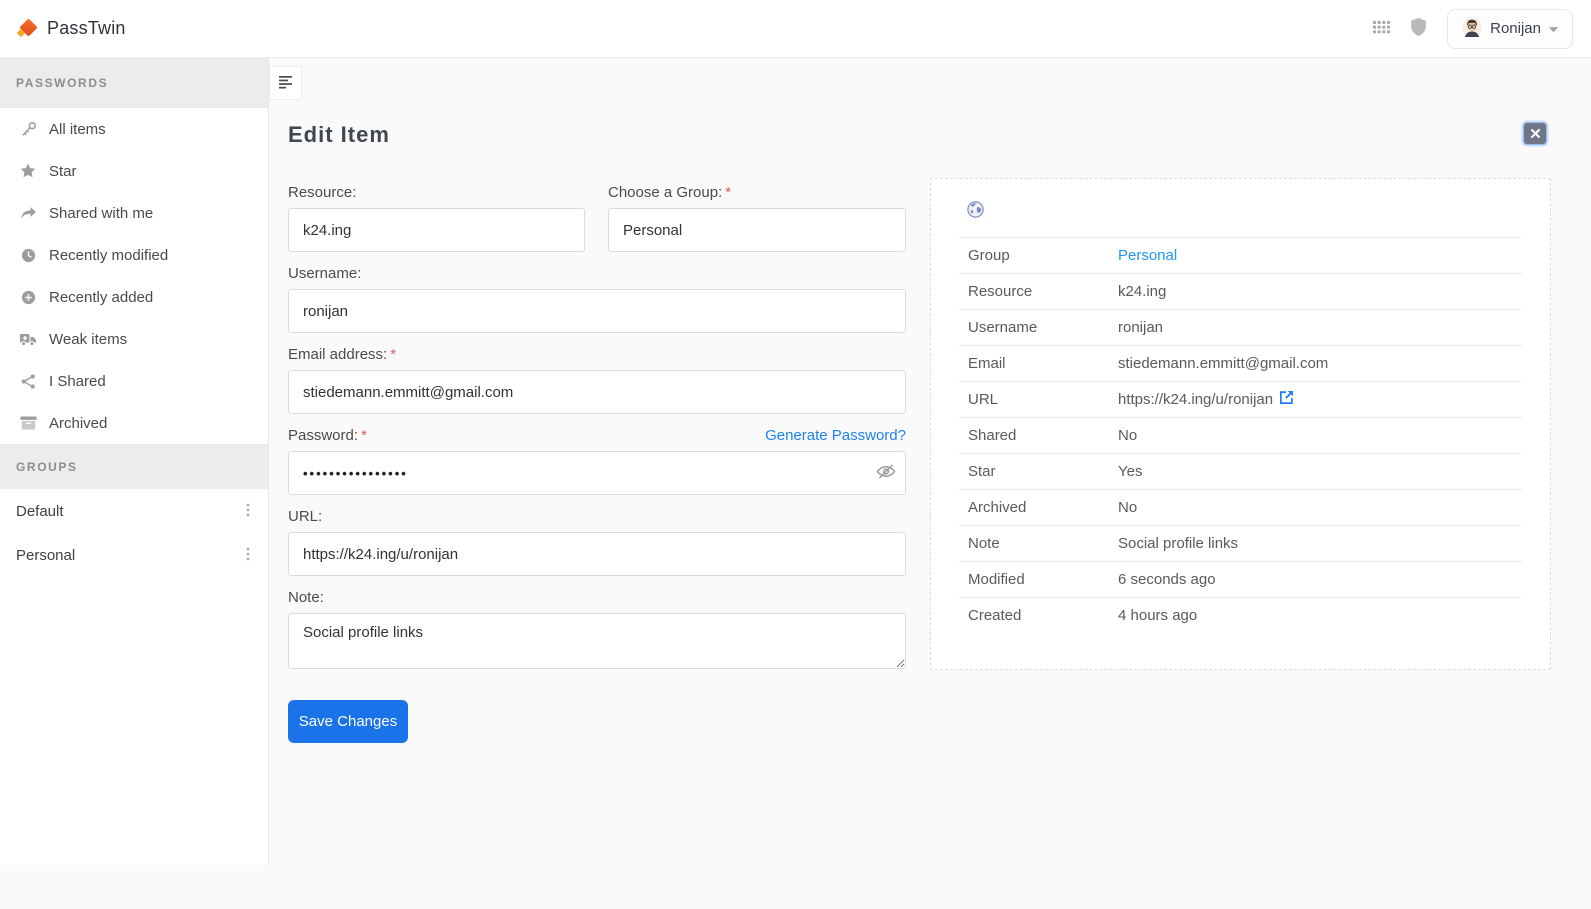 The image size is (1591, 909). Describe the element at coordinates (134, 171) in the screenshot. I see `sidebar-item-star: Star` at that location.